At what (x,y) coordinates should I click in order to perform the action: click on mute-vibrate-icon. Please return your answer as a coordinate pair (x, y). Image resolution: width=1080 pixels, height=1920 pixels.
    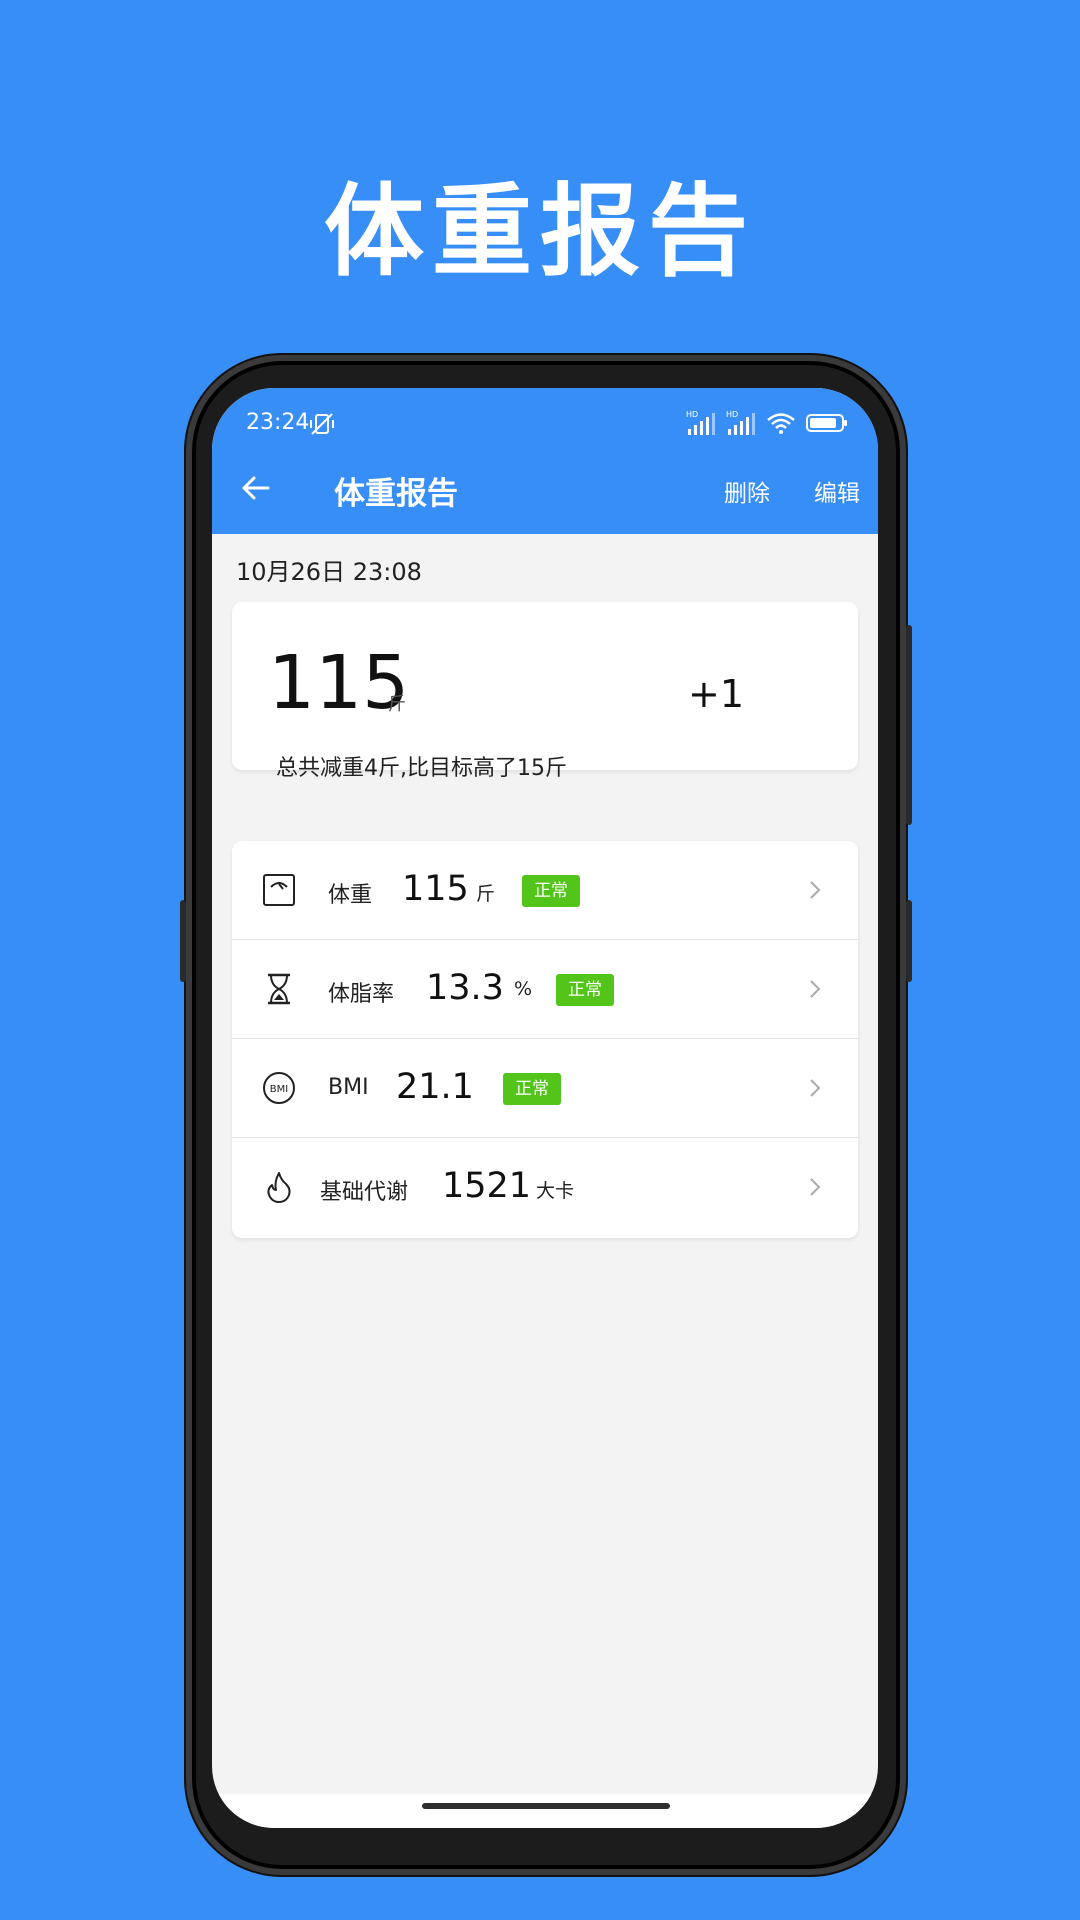
    Looking at the image, I should click on (322, 424).